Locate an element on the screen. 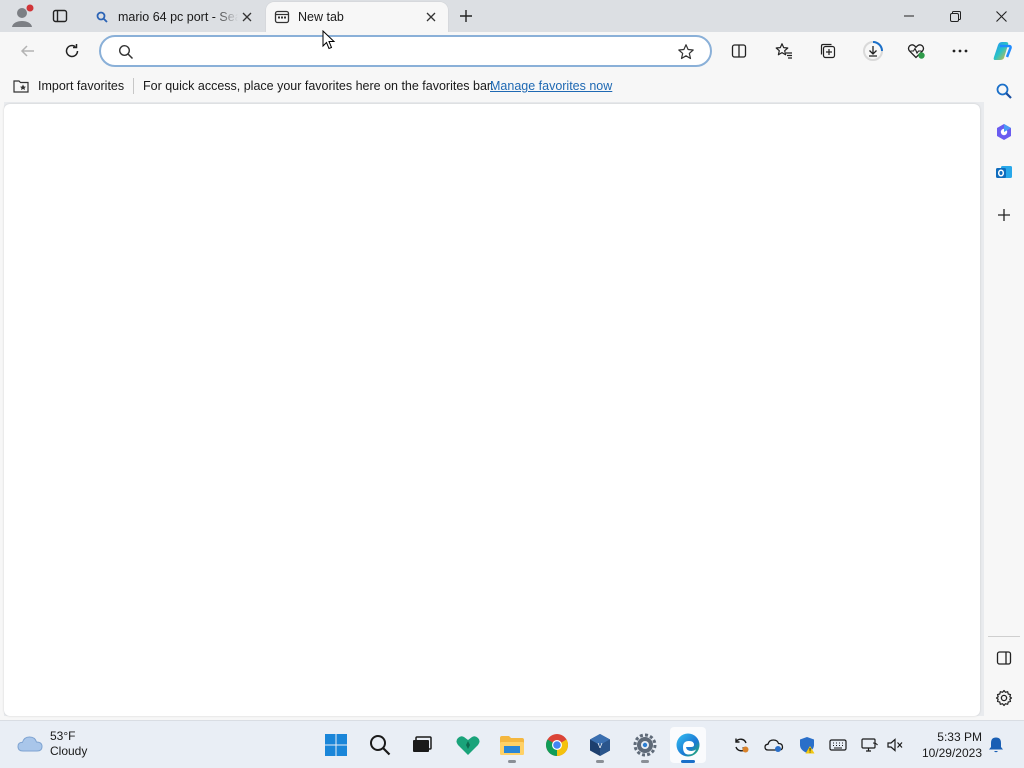 Image resolution: width=1024 pixels, height=768 pixels. start-button is located at coordinates (336, 745).